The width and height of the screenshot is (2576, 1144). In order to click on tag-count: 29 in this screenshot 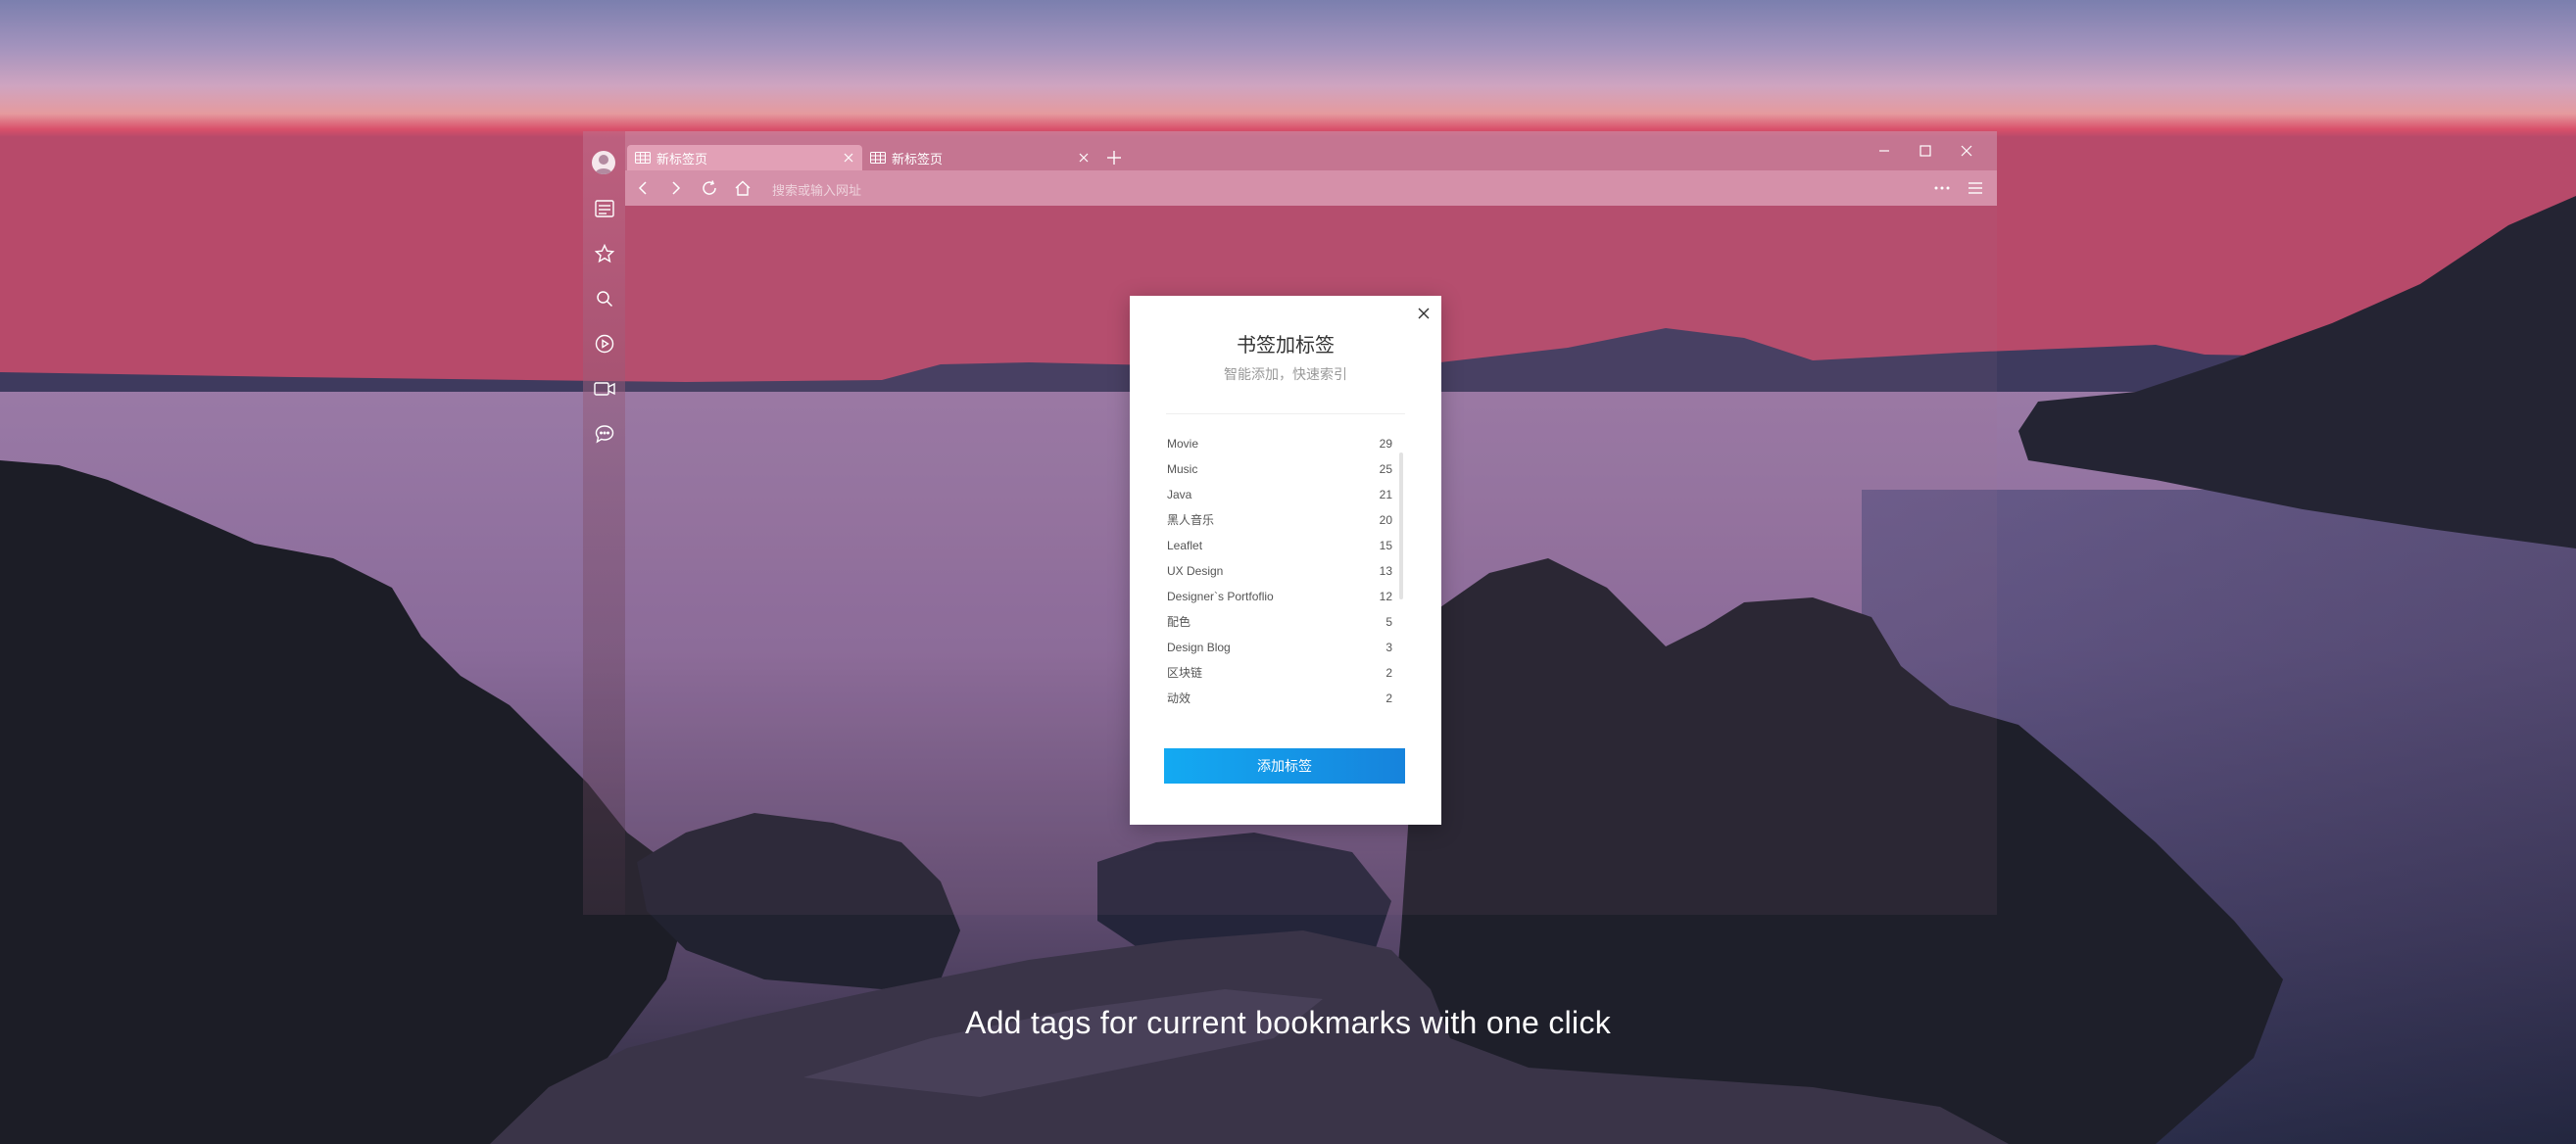, I will do `click(1385, 444)`.